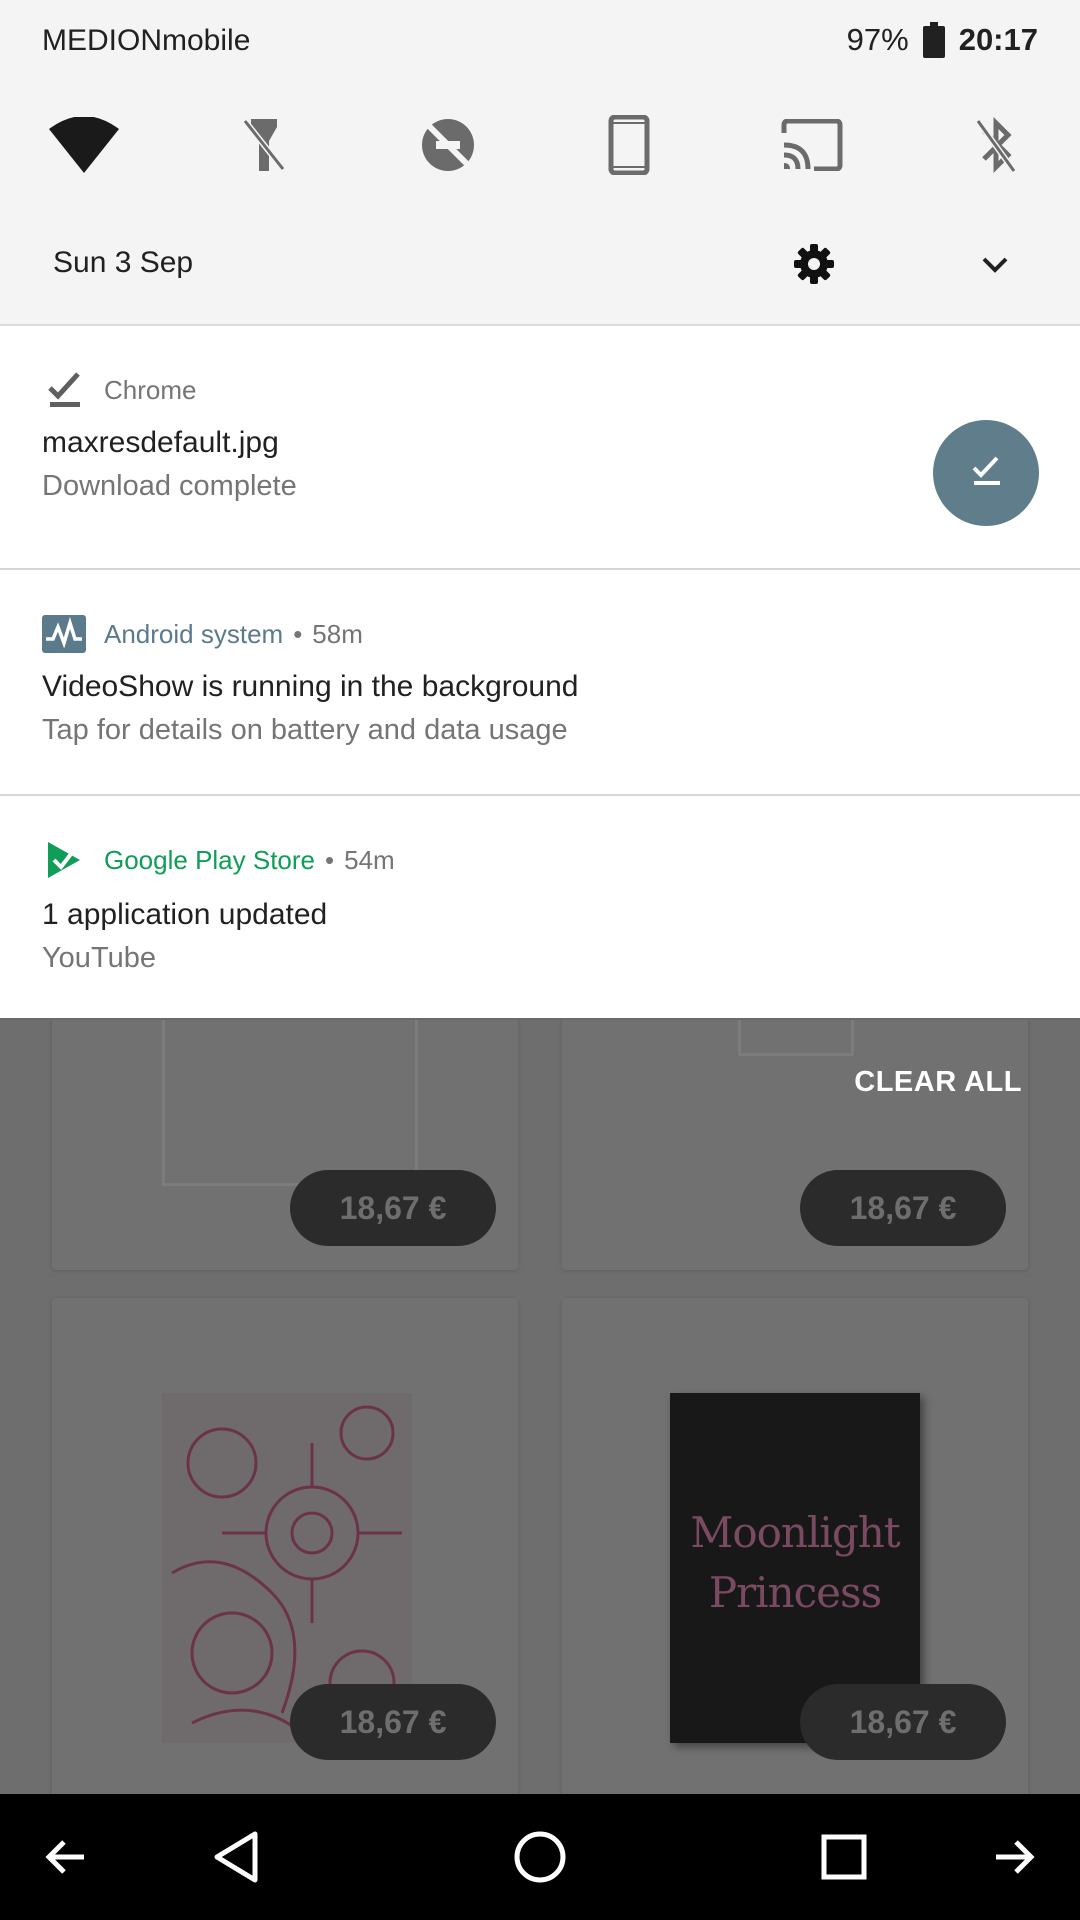  I want to click on arrow-left-icon, so click(66, 1857).